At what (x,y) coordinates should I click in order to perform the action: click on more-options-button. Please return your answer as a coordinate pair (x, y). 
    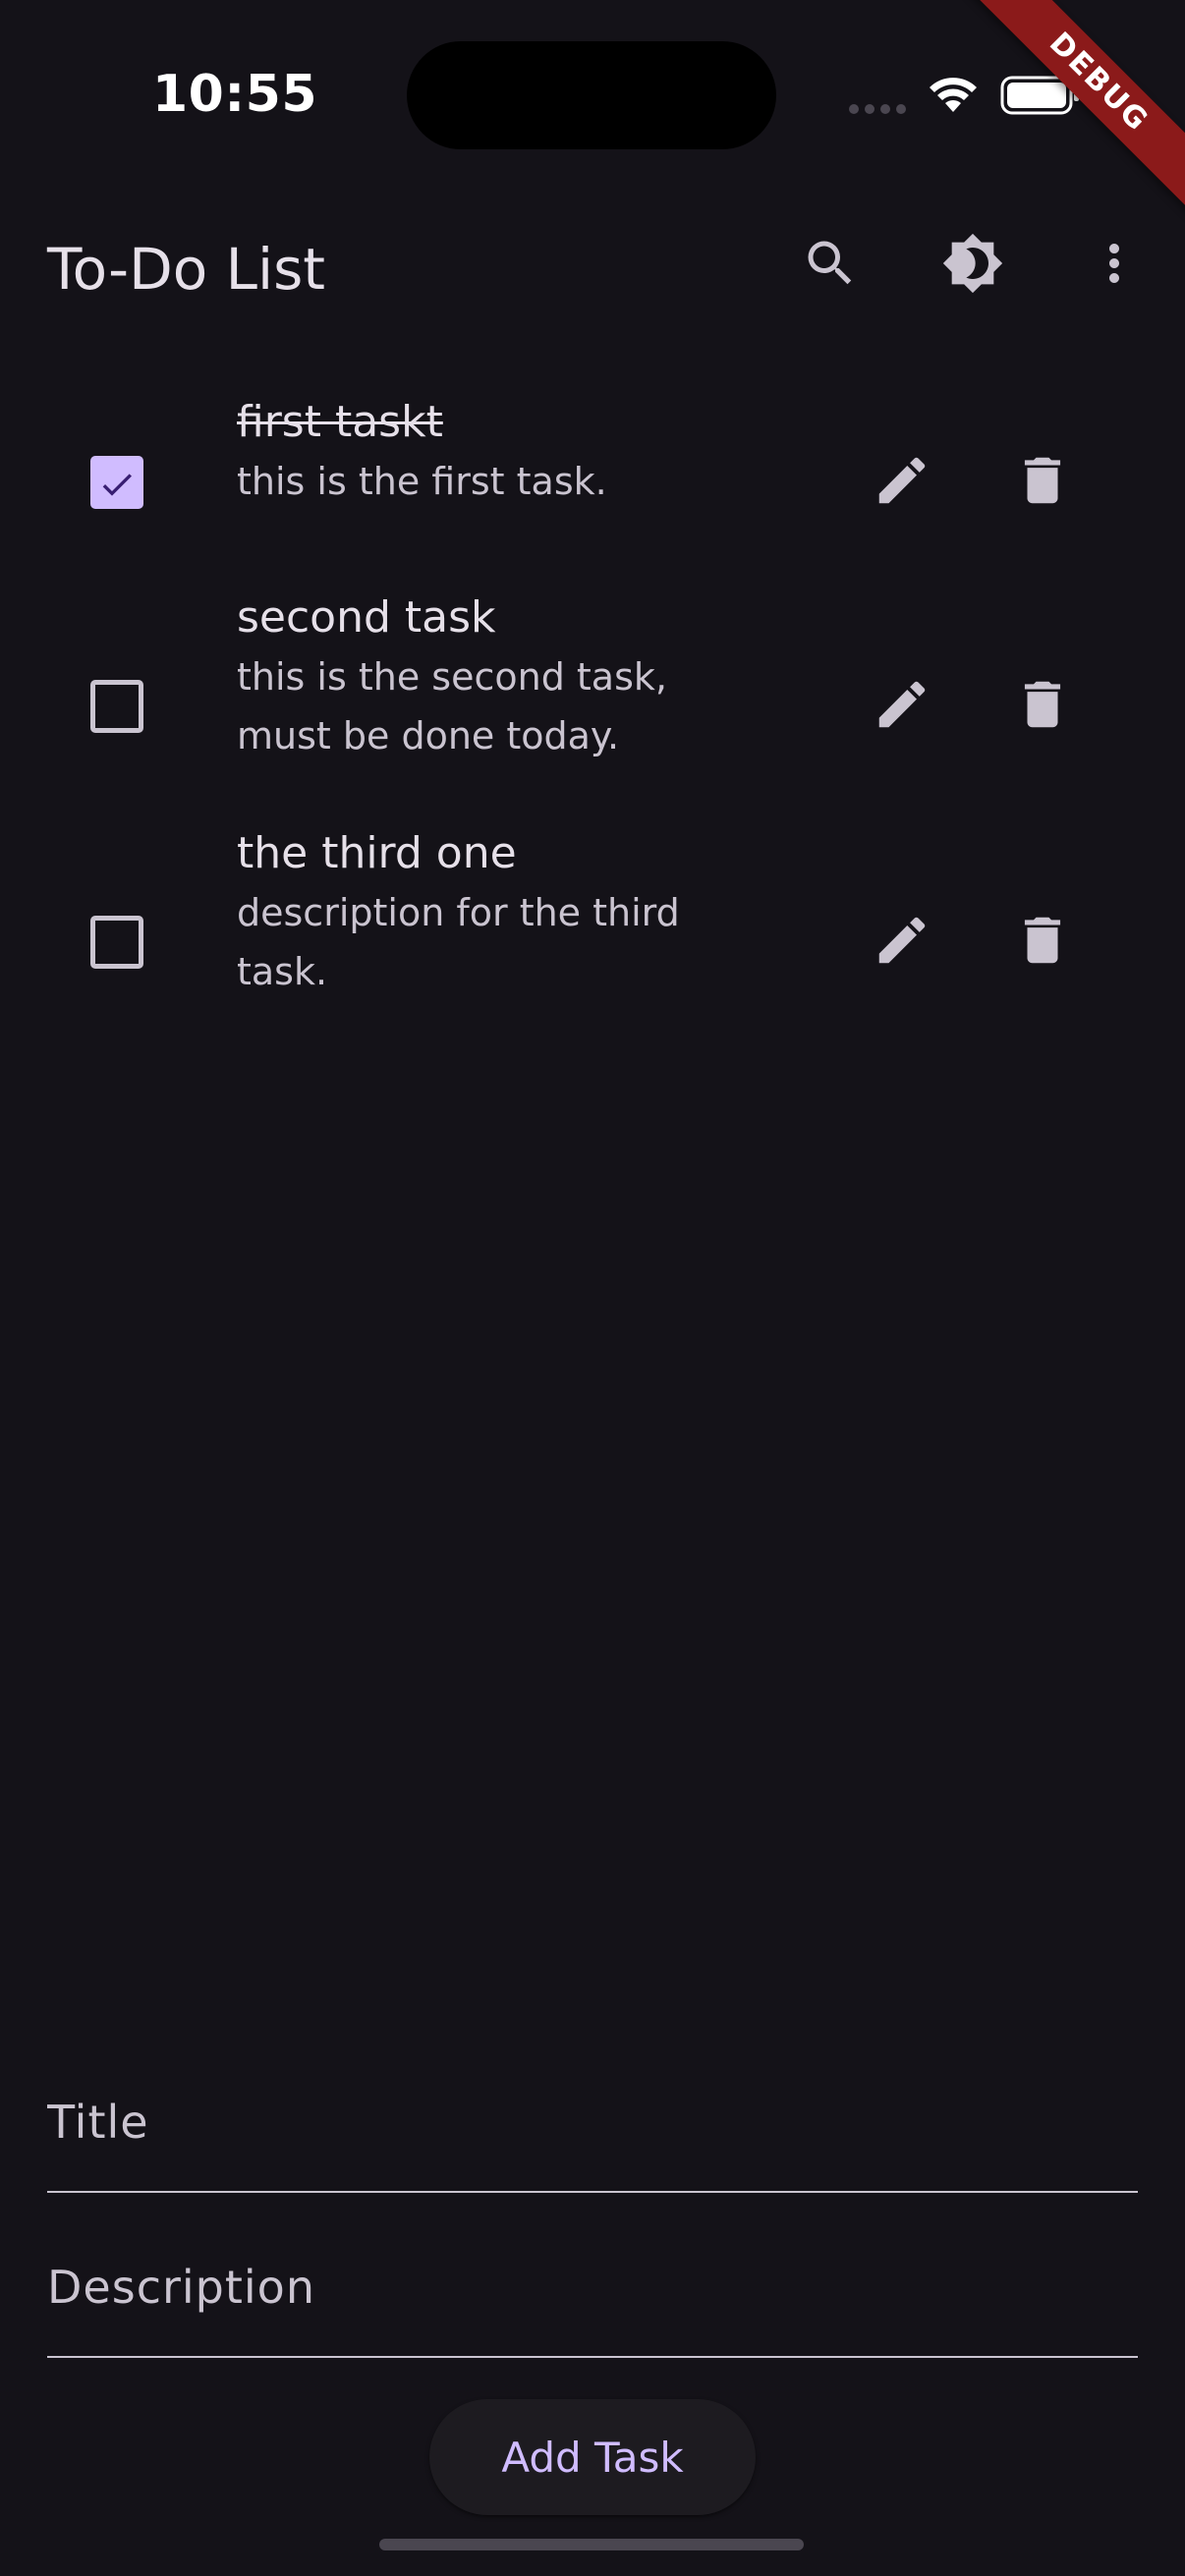
    Looking at the image, I should click on (1115, 265).